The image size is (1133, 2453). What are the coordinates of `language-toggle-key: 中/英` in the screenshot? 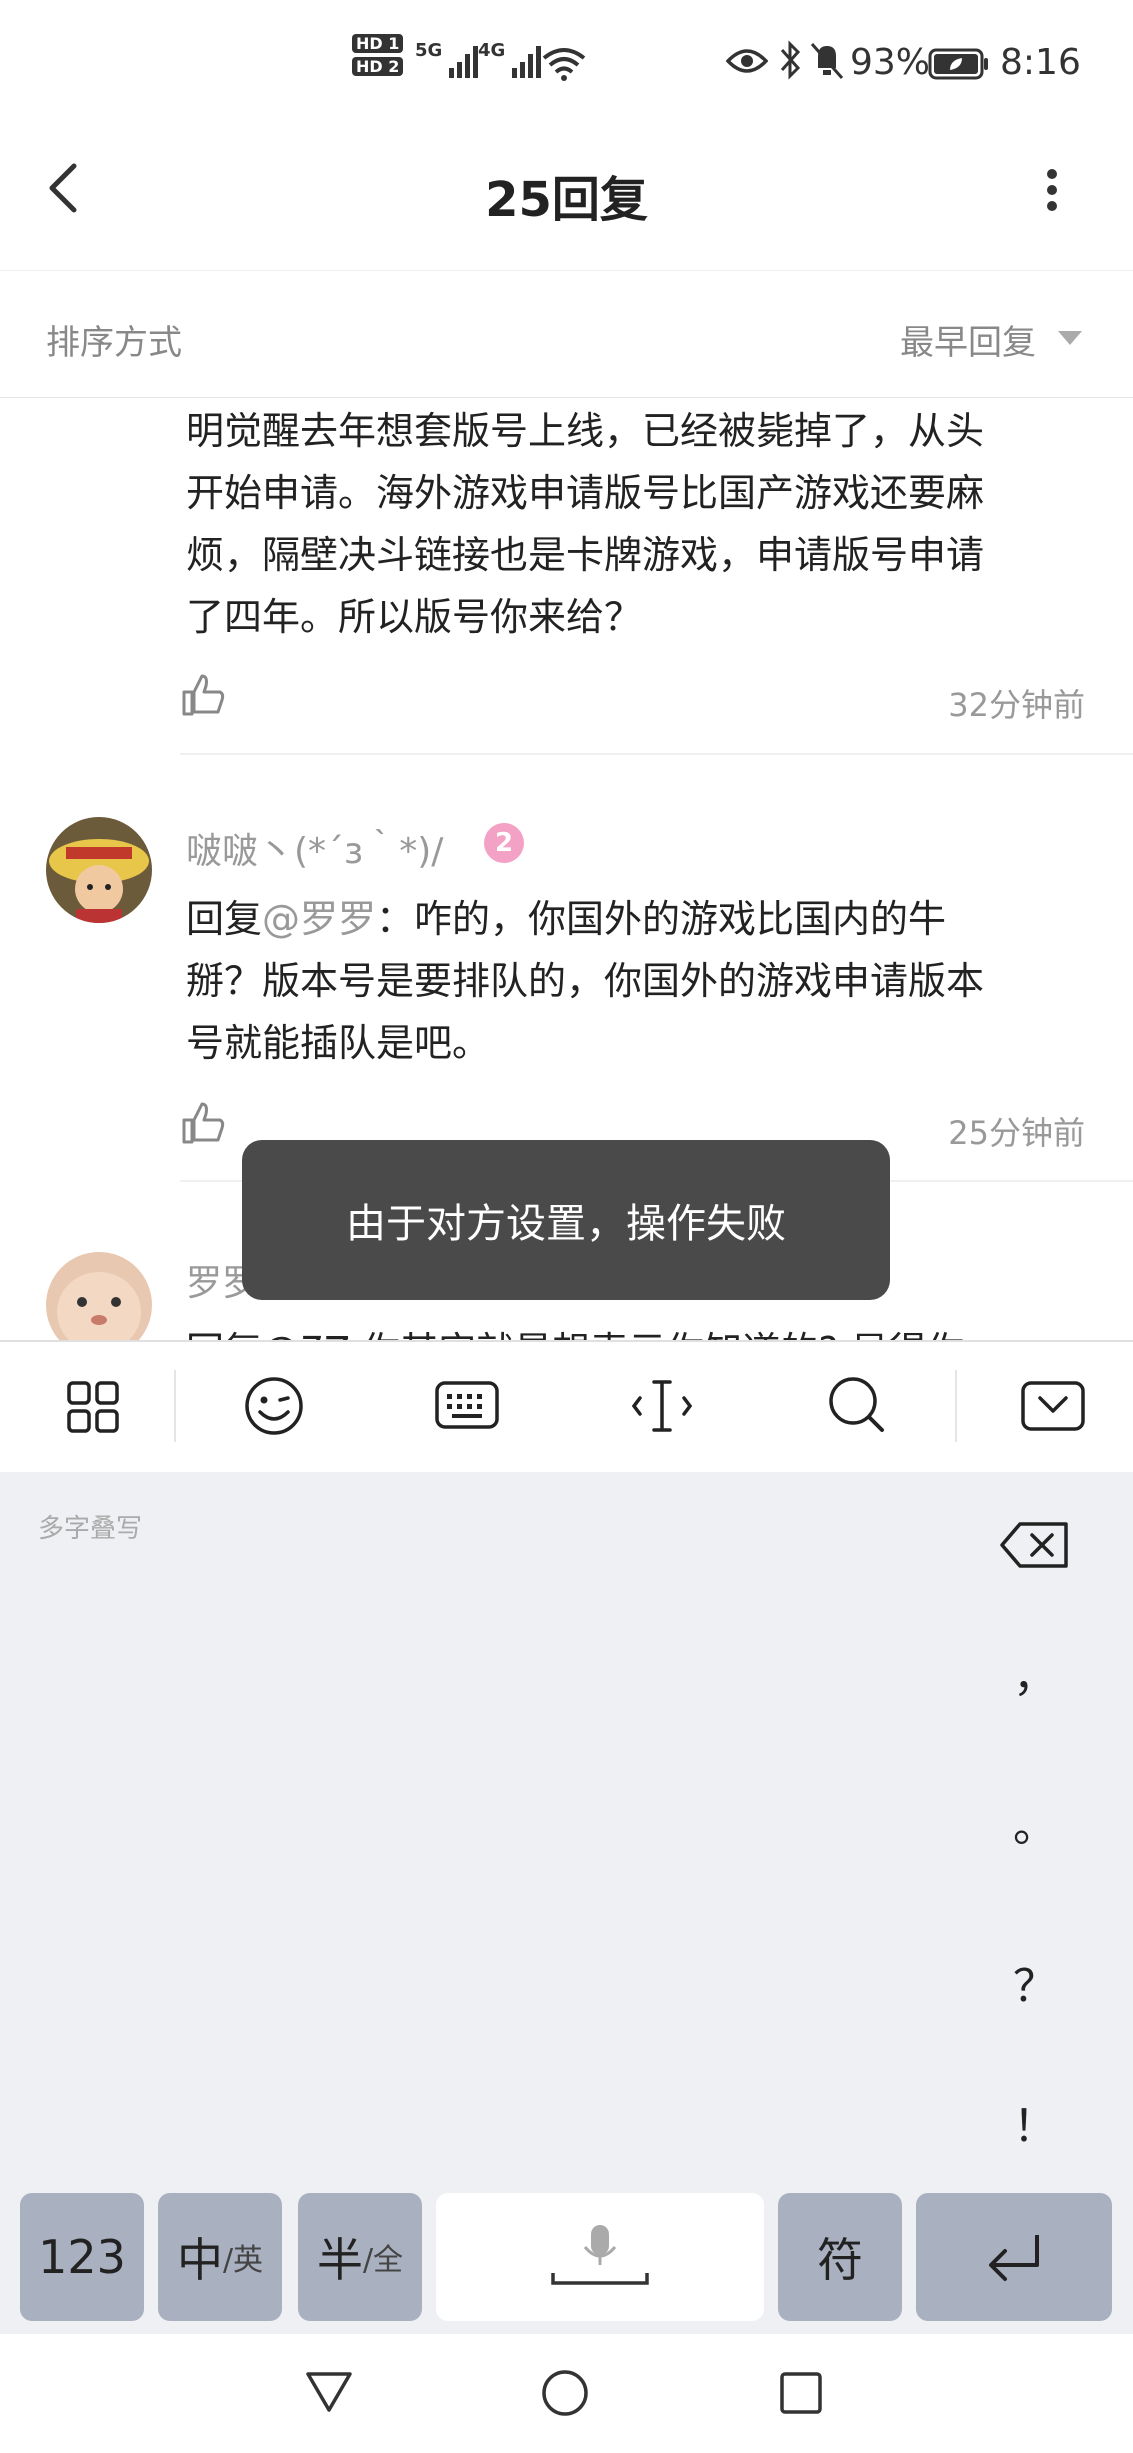 It's located at (220, 2257).